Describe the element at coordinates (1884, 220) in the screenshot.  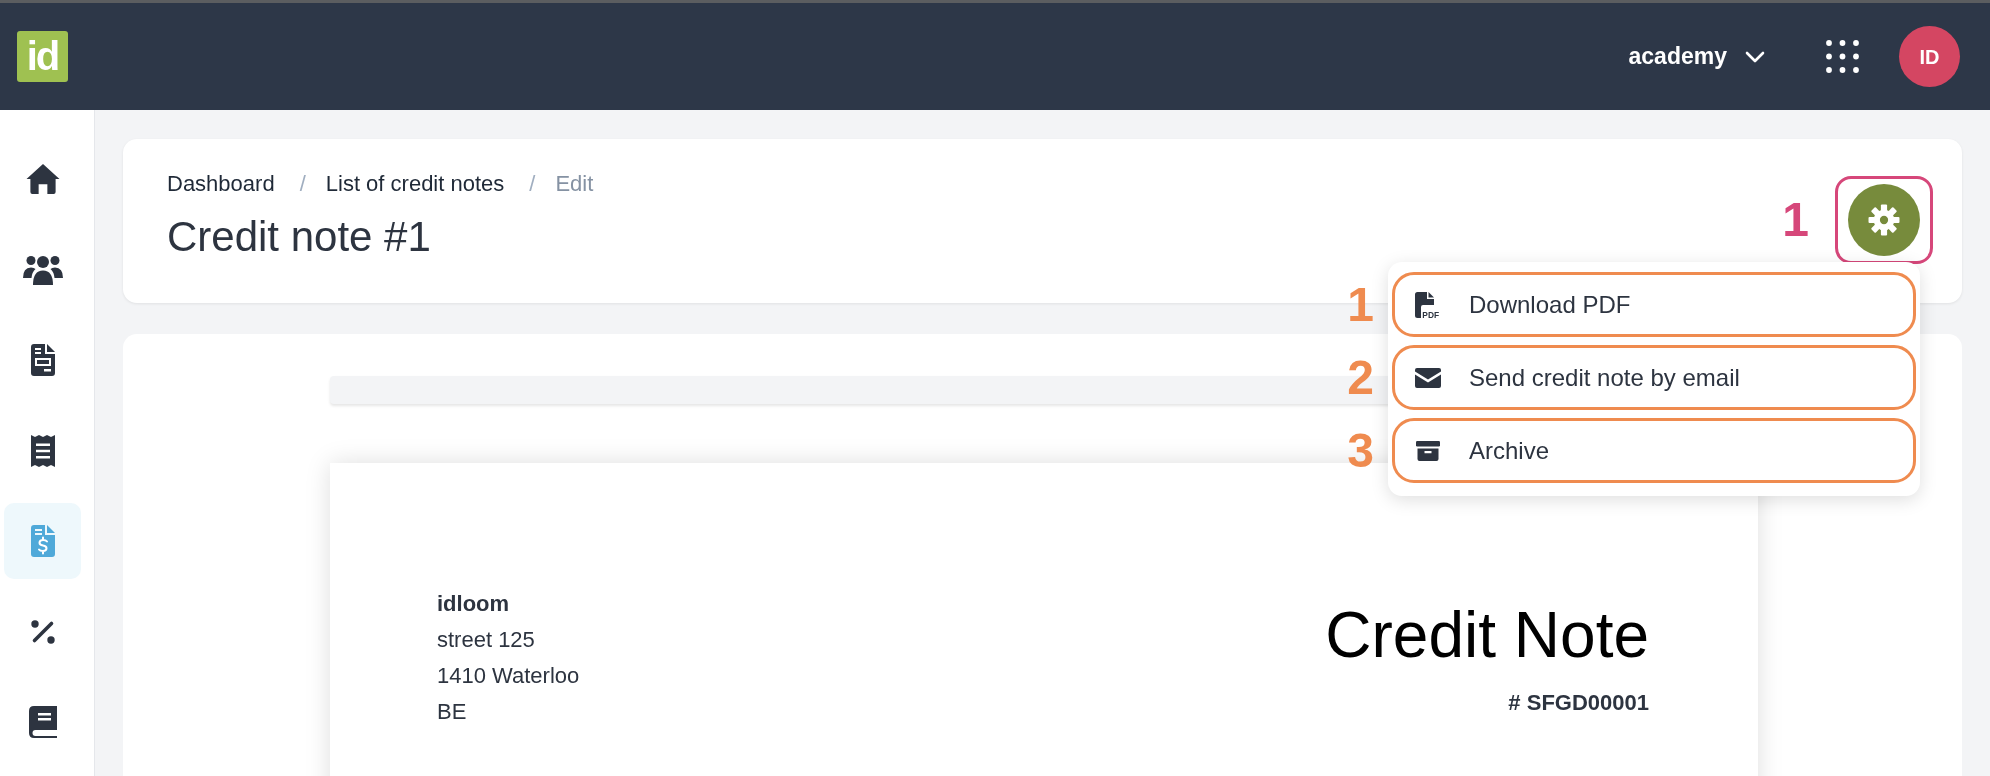
I see `settings-icon` at that location.